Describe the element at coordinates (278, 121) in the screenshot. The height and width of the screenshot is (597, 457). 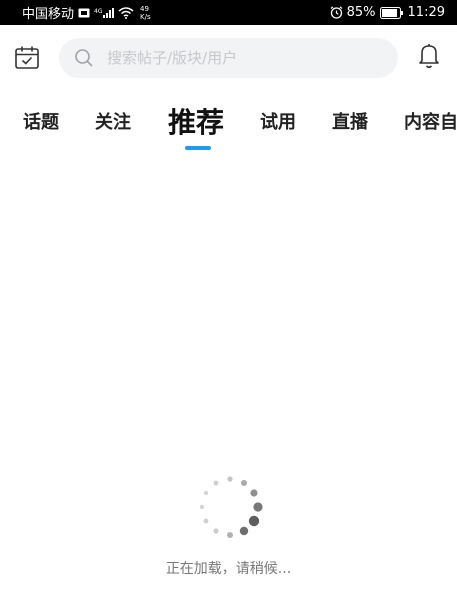
I see `tab-trial: 试用` at that location.